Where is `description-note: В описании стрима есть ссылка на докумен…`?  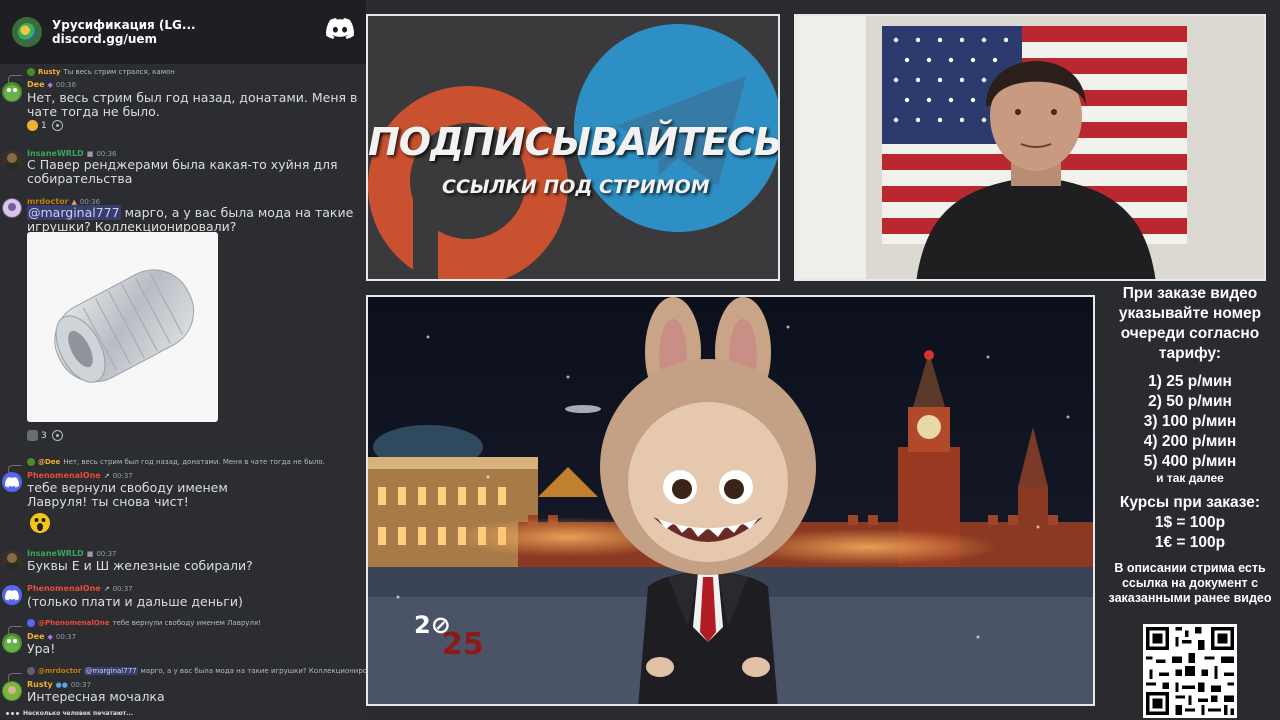
description-note: В описании стрима есть ссылка на докумен… is located at coordinates (1190, 583).